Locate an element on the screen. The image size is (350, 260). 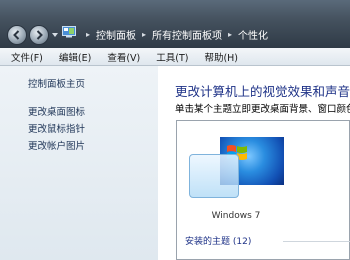
menu-bar: 文件(F) 编辑(E) 查看(V) 工具(T) 帮助(H) is located at coordinates (175, 57).